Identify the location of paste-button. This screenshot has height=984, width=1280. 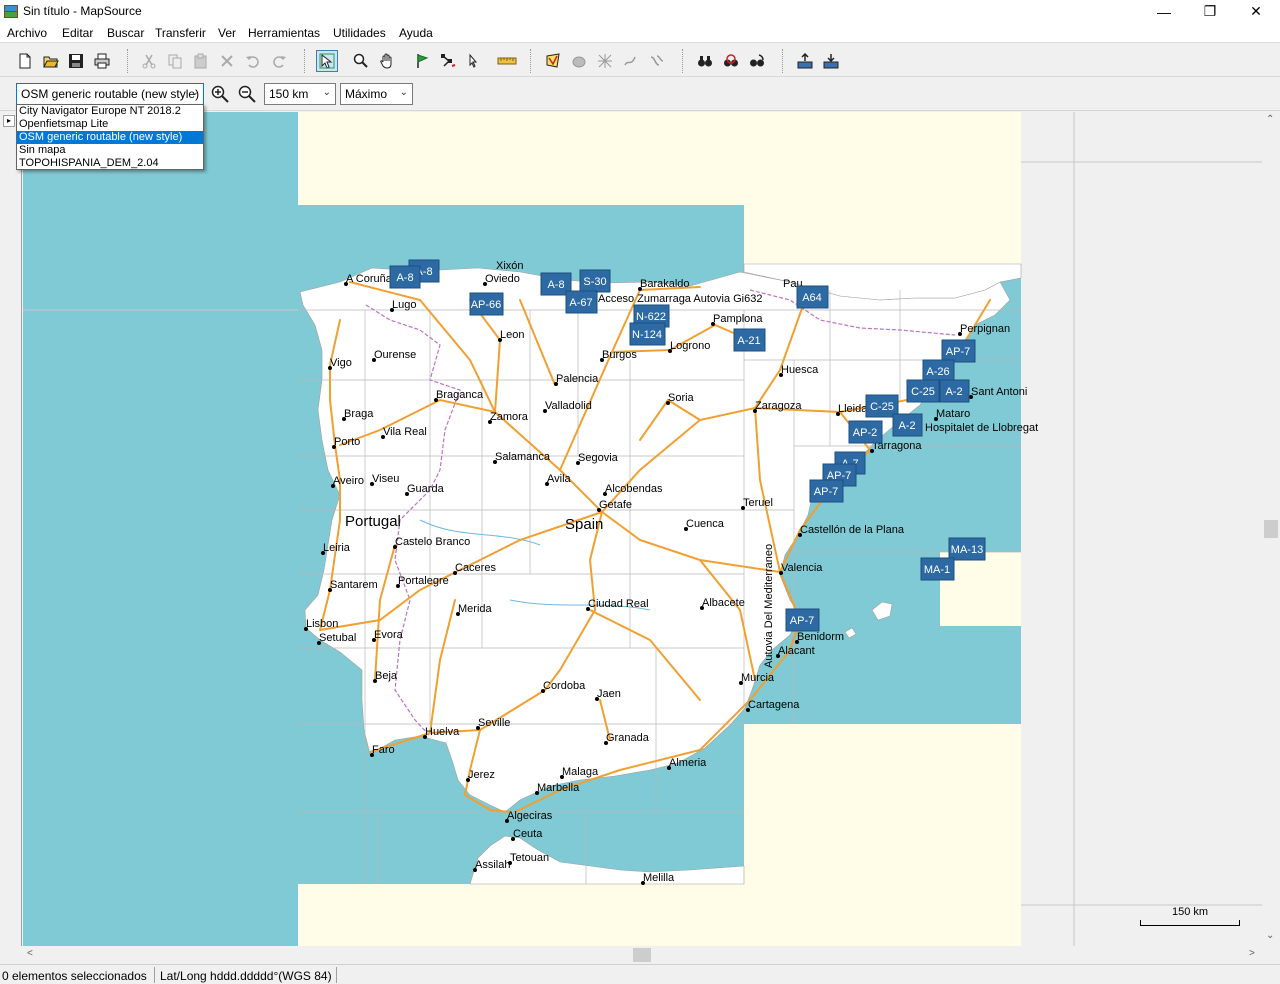
(201, 61).